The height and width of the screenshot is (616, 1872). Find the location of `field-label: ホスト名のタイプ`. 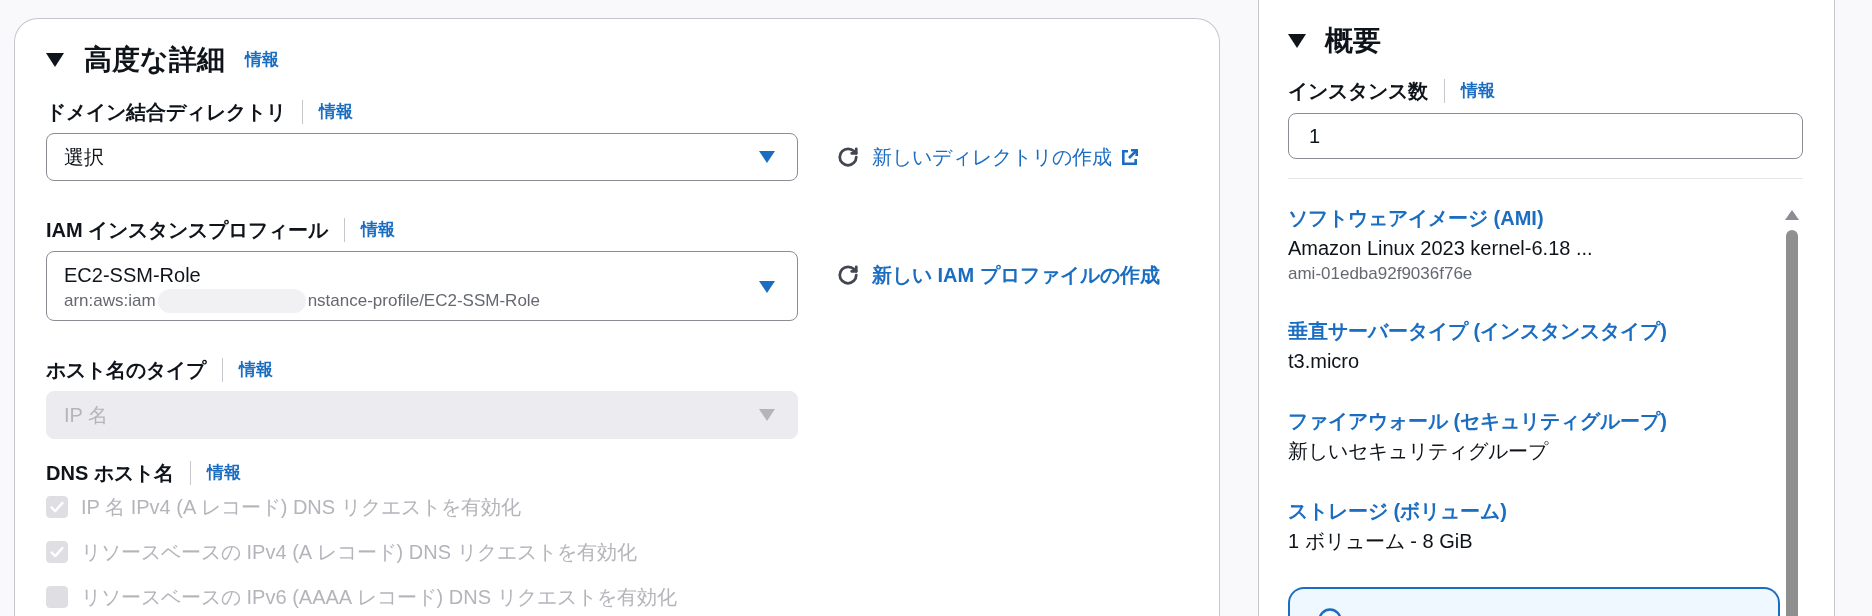

field-label: ホスト名のタイプ is located at coordinates (126, 370).